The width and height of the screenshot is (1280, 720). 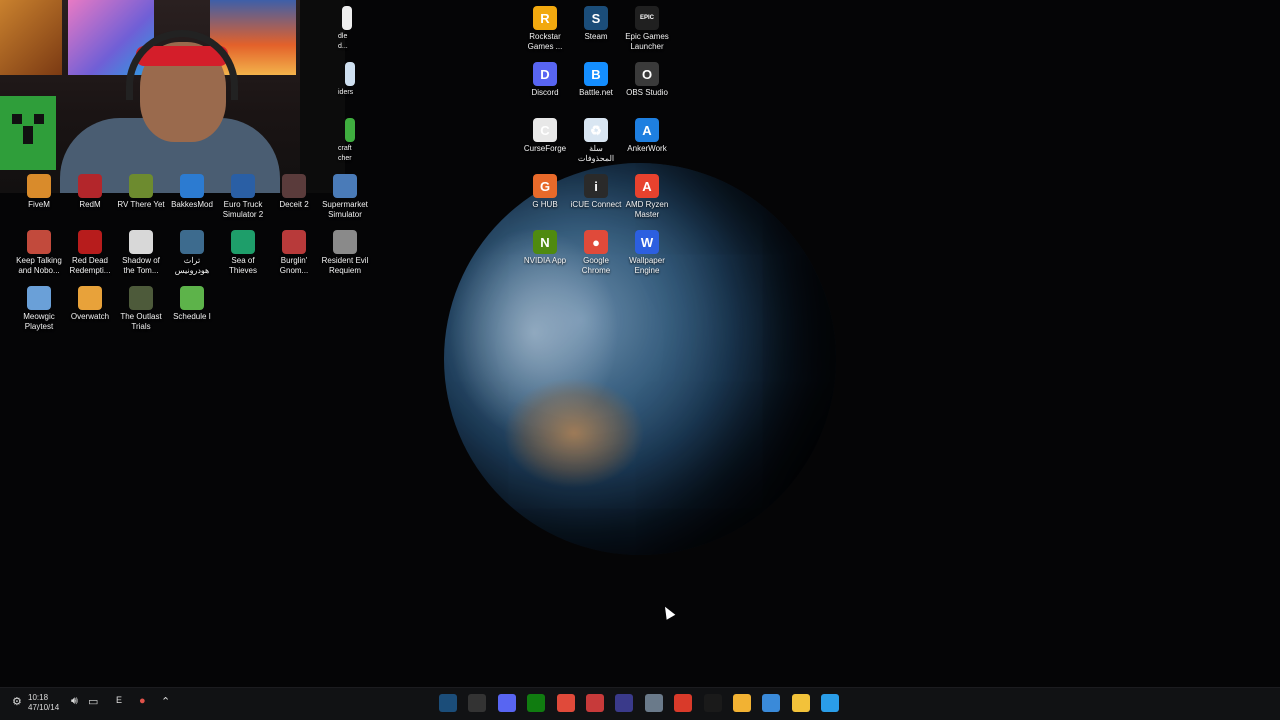 What do you see at coordinates (345, 153) in the screenshot?
I see `clipped-label: craft cher` at bounding box center [345, 153].